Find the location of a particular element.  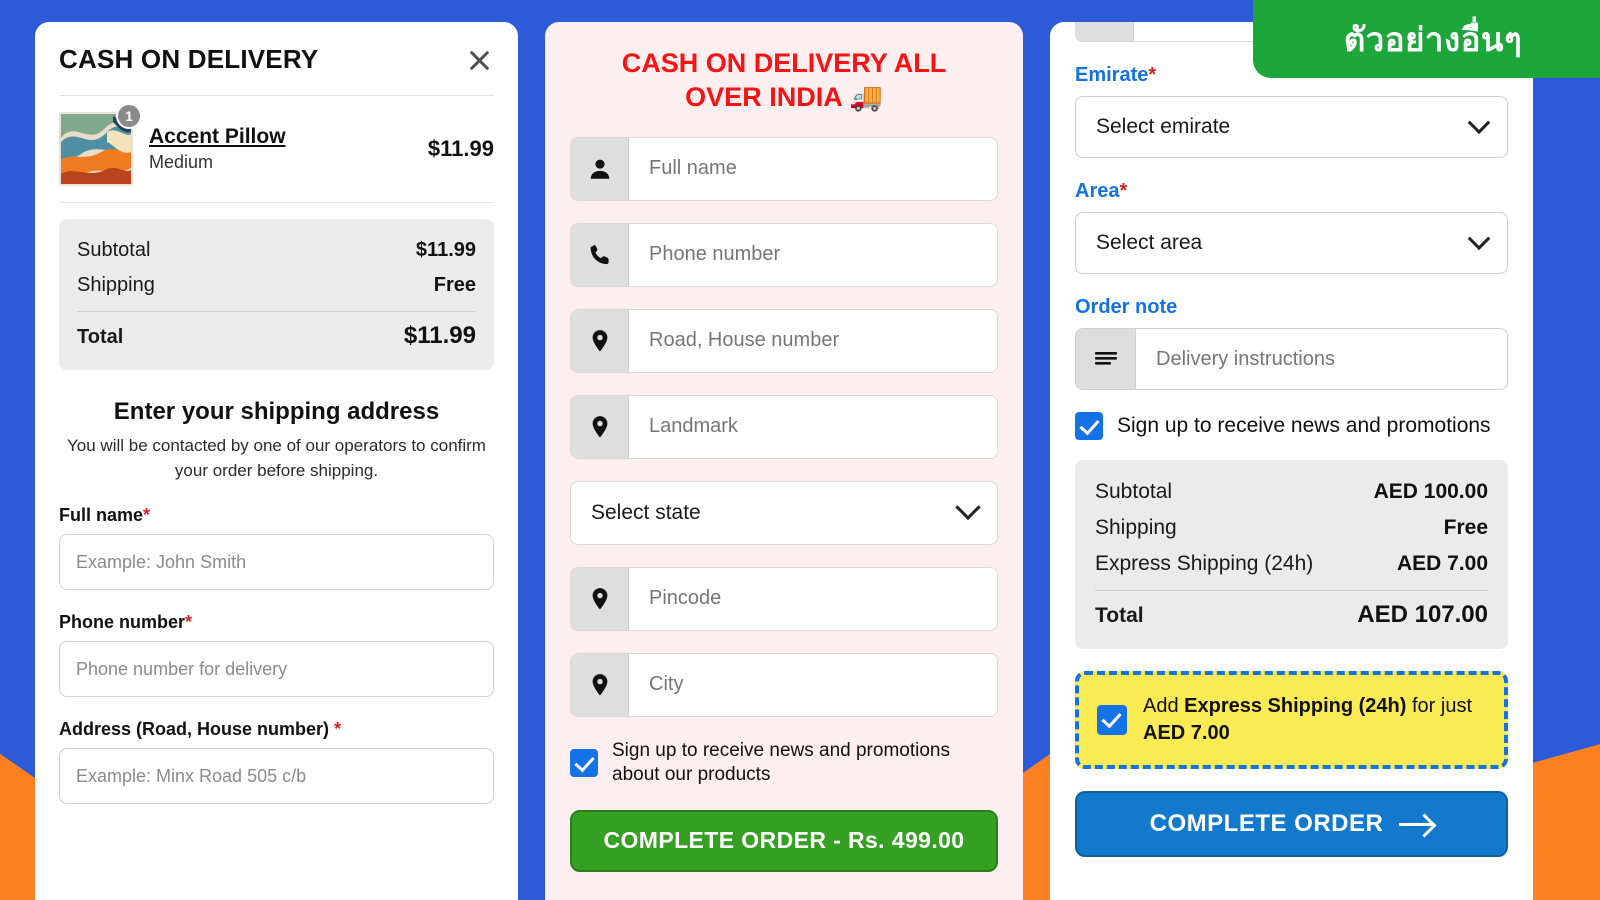

panel1-title: CASH ON DELIVERY is located at coordinates (189, 59).